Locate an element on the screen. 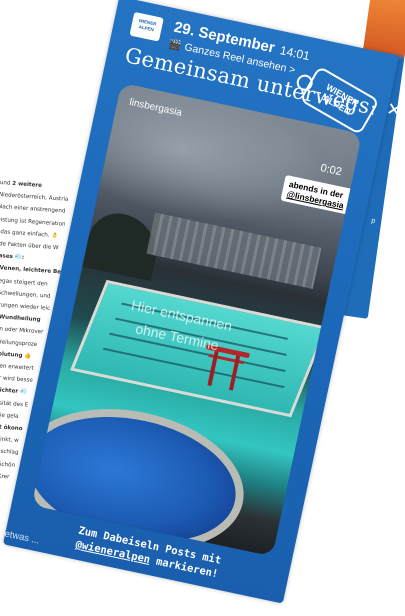  post-line-text: Fülöp, Krer is located at coordinates (5, 476).